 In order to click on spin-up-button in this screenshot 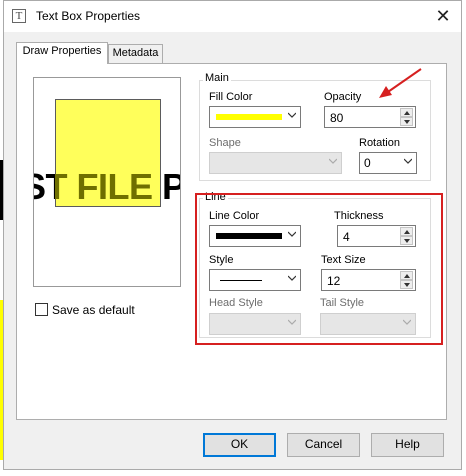, I will do `click(406, 112)`.